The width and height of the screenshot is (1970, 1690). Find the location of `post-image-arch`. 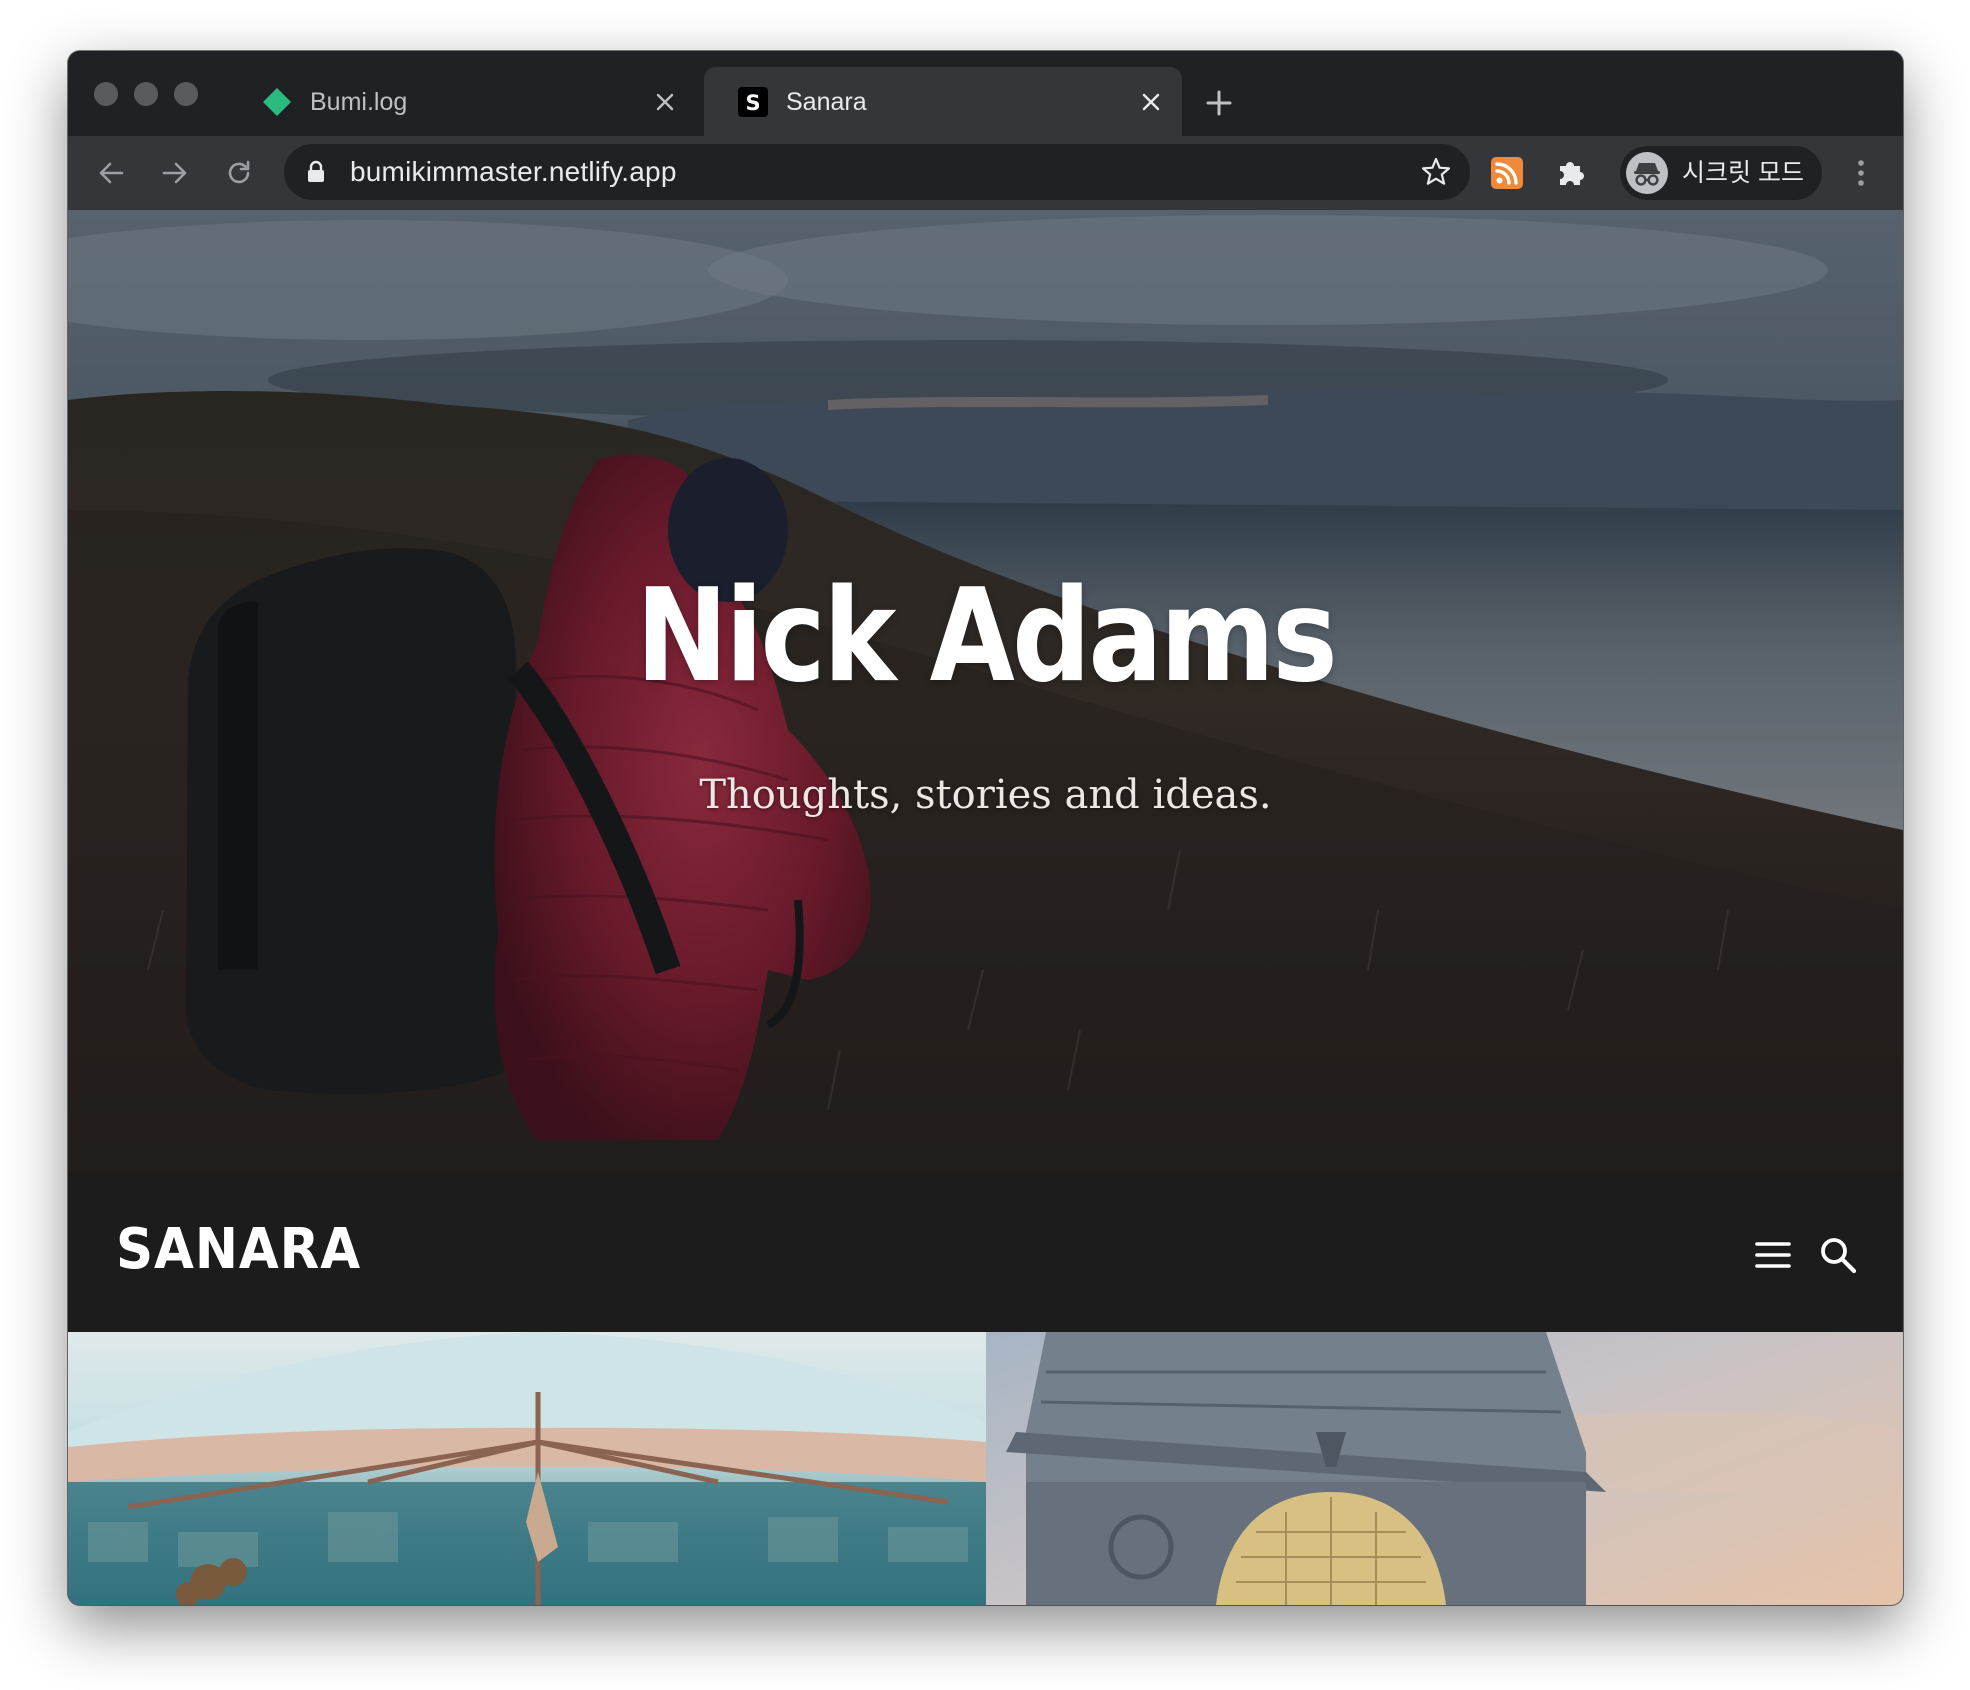

post-image-arch is located at coordinates (1454, 1468).